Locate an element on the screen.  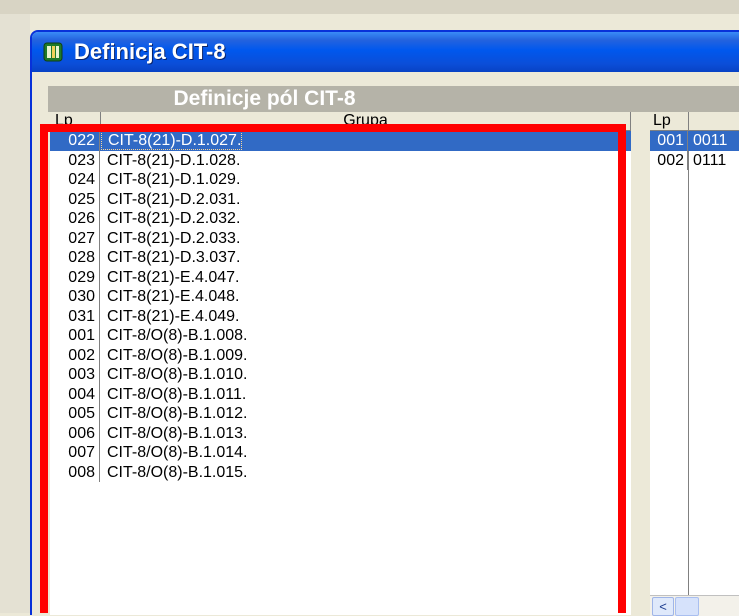
fields-grid-header: Lp is located at coordinates (694, 121).